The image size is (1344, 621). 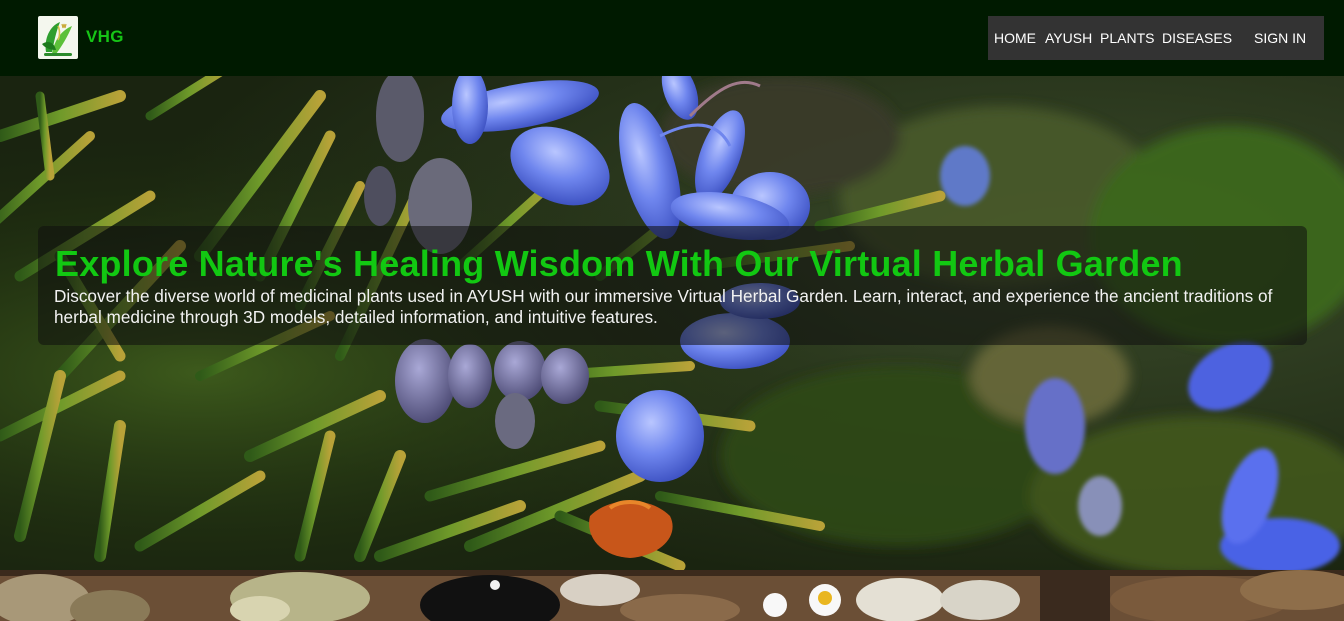 What do you see at coordinates (1068, 38) in the screenshot?
I see `nav-ayush-link: AYUSH` at bounding box center [1068, 38].